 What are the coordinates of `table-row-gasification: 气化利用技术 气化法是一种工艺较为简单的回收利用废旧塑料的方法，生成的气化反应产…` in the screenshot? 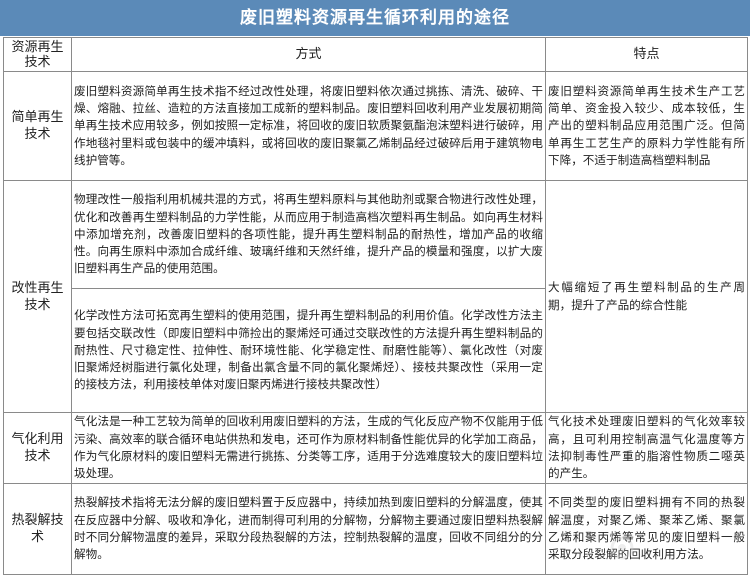 It's located at (375, 448).